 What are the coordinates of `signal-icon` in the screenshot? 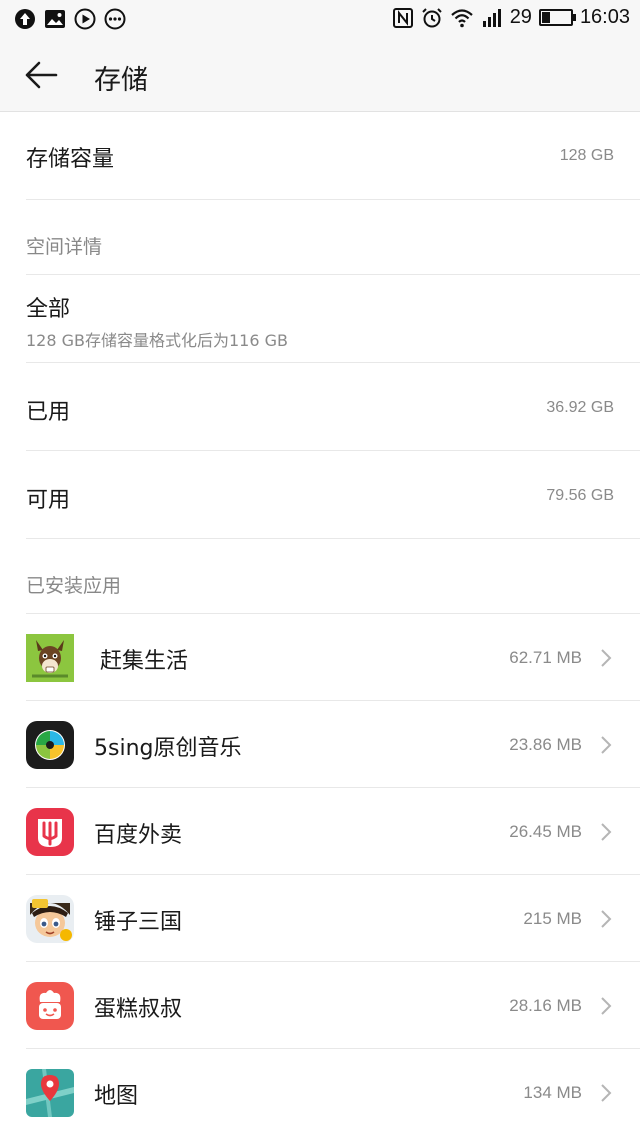 It's located at (491, 17).